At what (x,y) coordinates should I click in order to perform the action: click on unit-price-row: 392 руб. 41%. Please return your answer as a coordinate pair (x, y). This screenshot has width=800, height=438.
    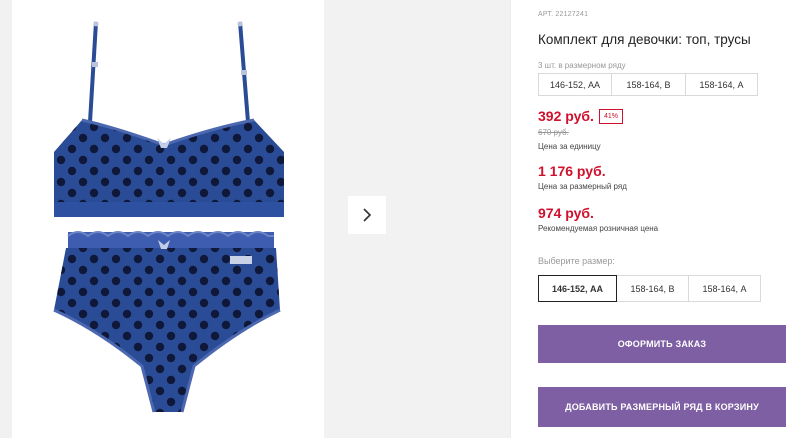
    Looking at the image, I should click on (580, 116).